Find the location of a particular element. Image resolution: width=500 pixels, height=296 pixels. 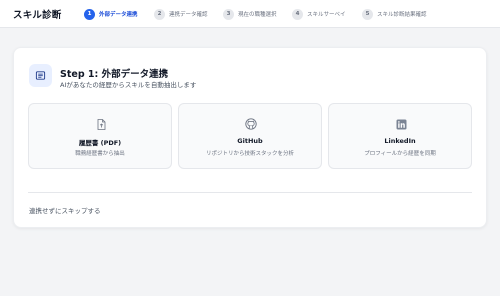

step-1: 1 外部データ連携 is located at coordinates (111, 14).